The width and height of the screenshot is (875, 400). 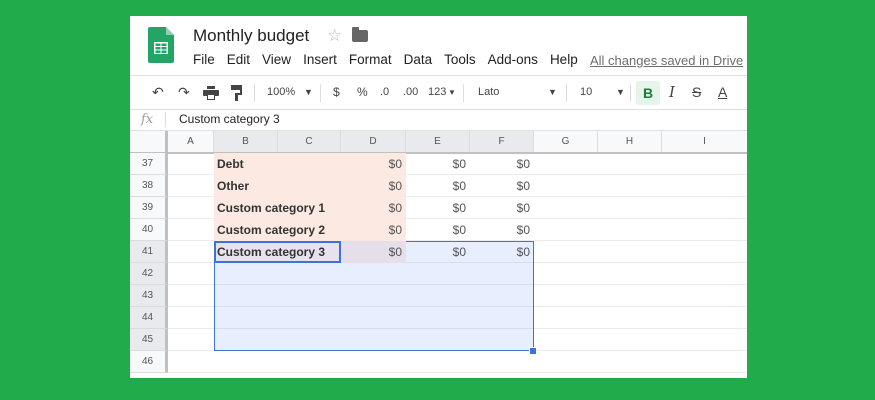 I want to click on sheets-logo-icon, so click(x=161, y=45).